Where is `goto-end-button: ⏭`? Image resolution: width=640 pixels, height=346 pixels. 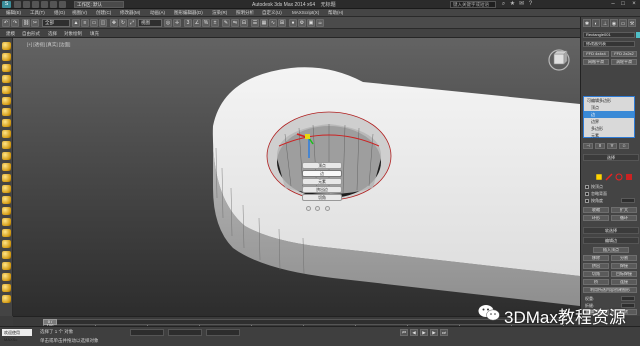 goto-end-button: ⏭ is located at coordinates (444, 332).